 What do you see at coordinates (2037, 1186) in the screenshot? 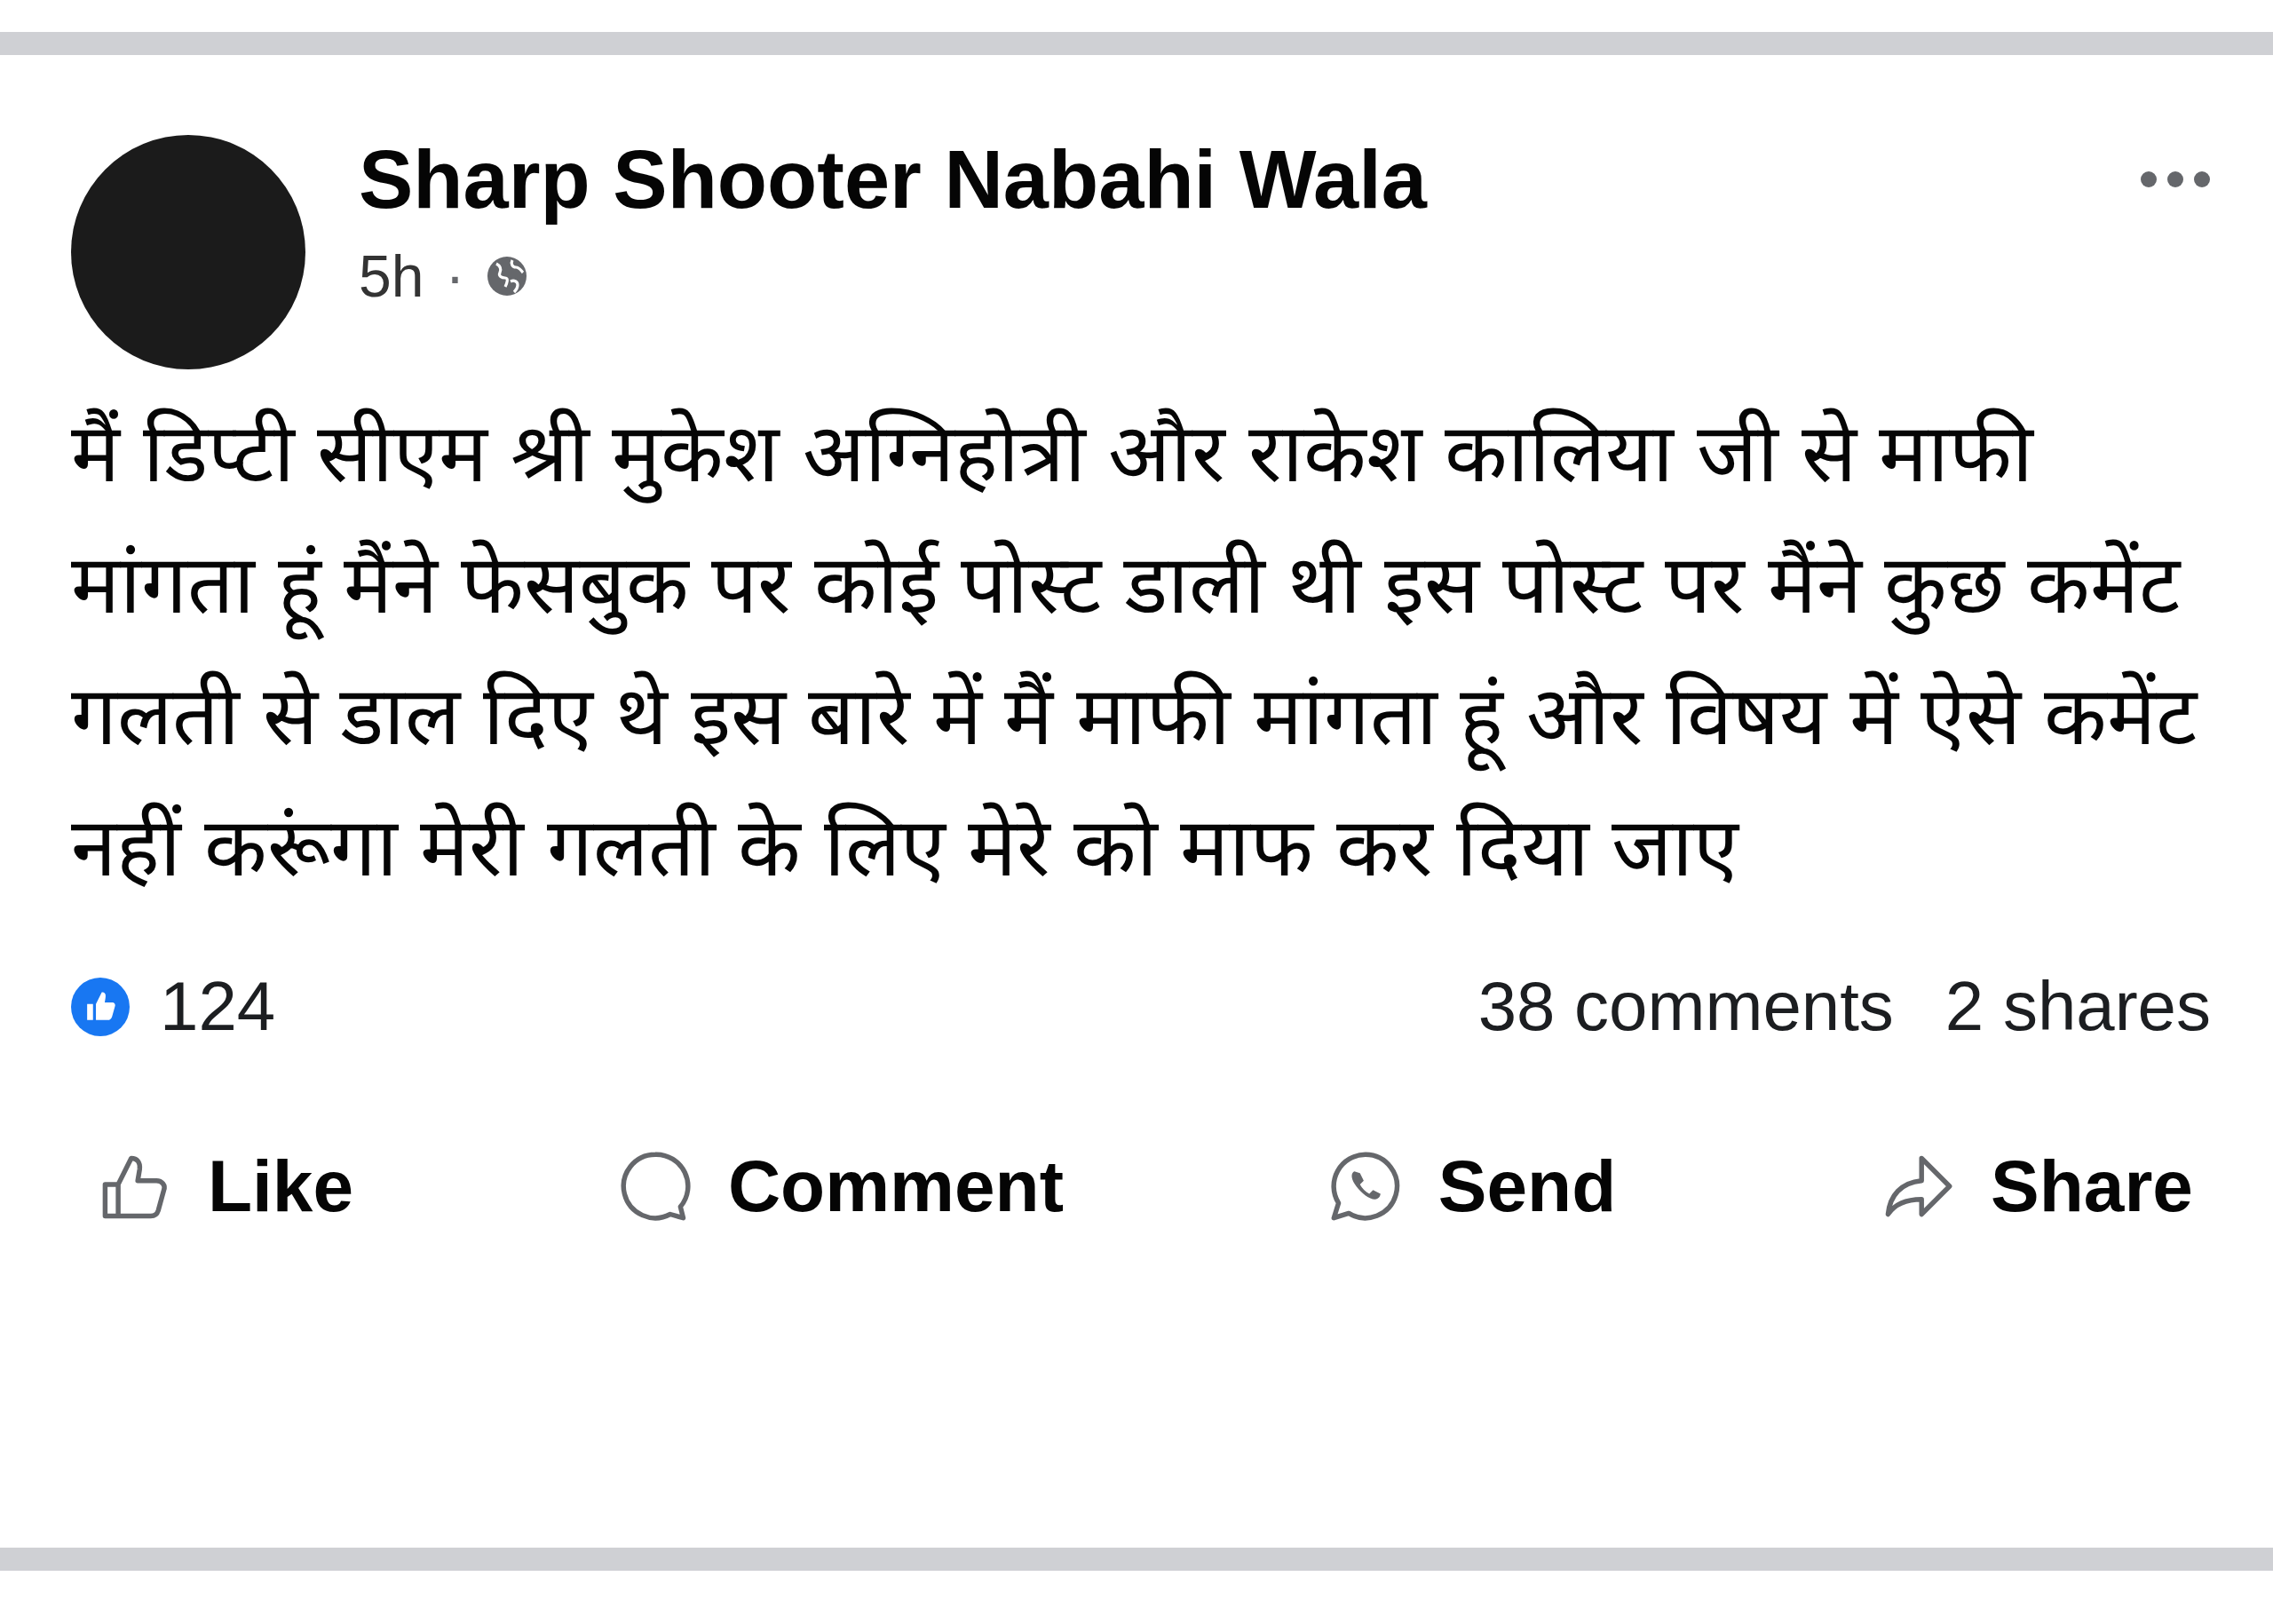
I see `share-button: Share` at bounding box center [2037, 1186].